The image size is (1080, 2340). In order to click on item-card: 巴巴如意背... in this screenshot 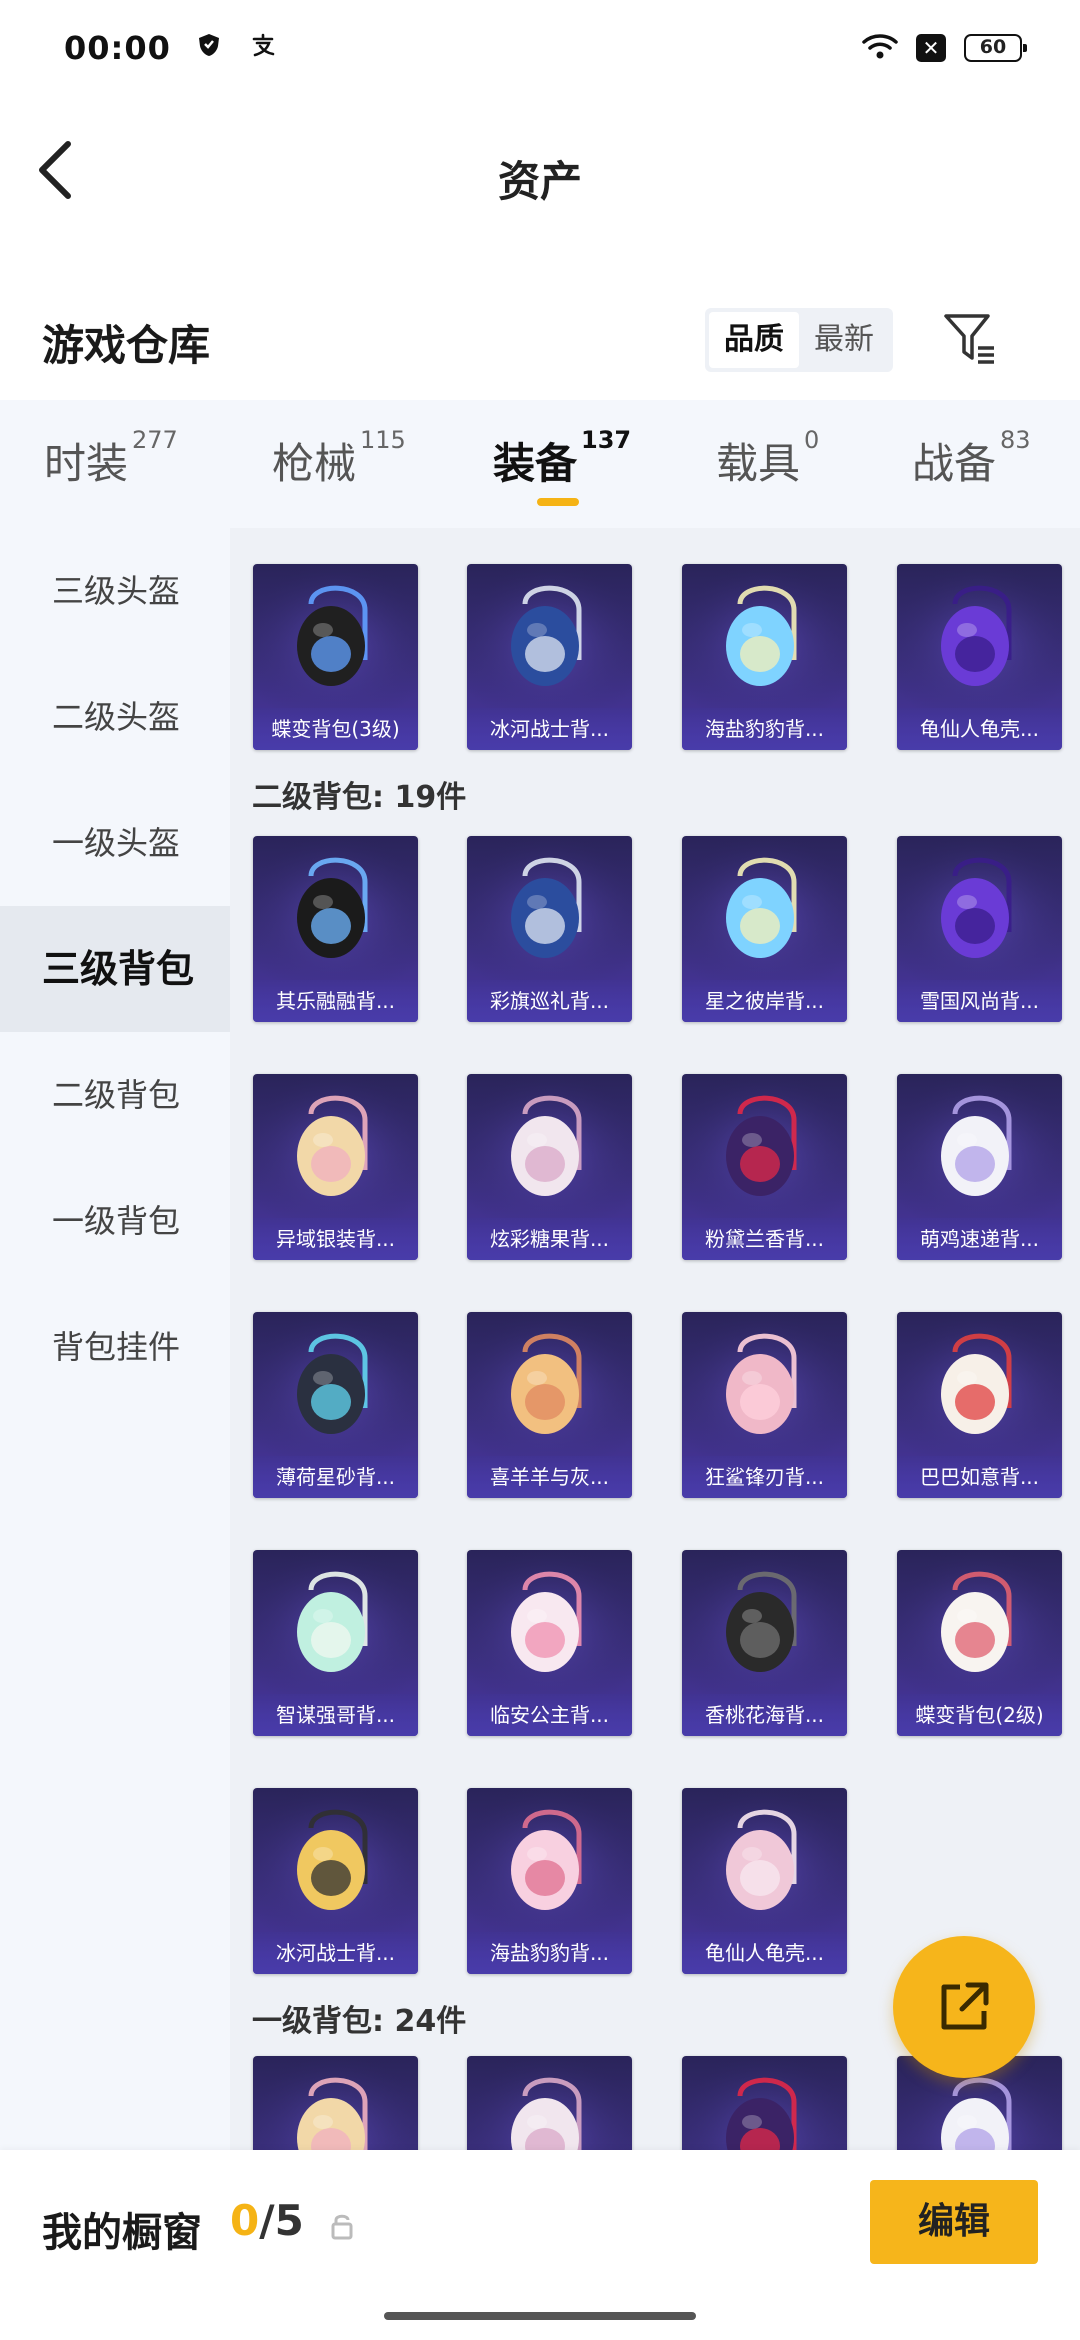, I will do `click(979, 1405)`.